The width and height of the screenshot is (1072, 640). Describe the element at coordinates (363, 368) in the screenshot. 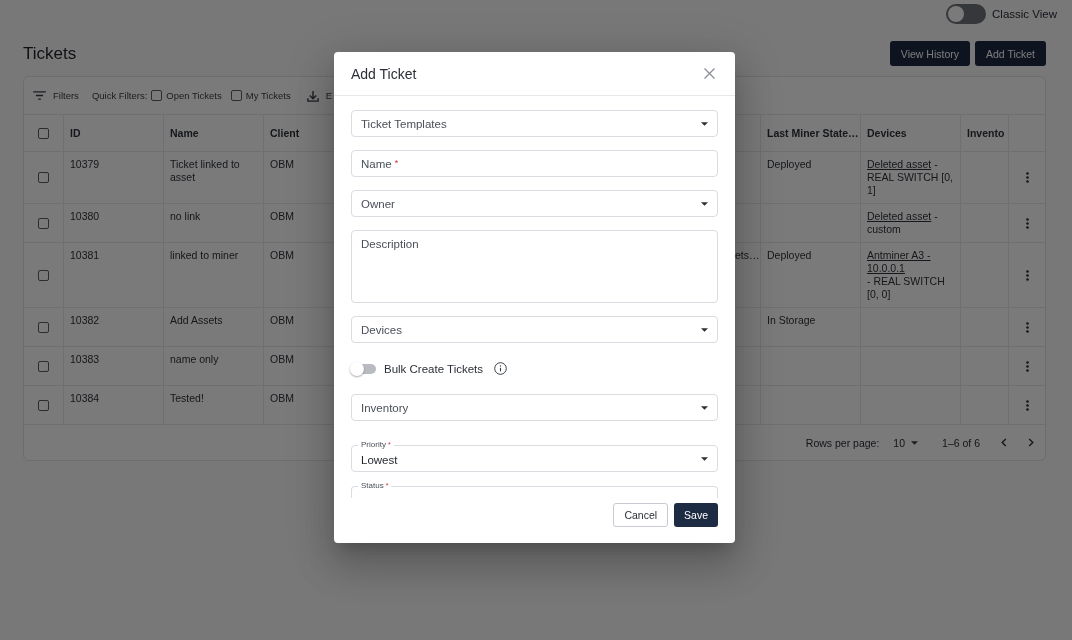

I see `toggle-switch` at that location.